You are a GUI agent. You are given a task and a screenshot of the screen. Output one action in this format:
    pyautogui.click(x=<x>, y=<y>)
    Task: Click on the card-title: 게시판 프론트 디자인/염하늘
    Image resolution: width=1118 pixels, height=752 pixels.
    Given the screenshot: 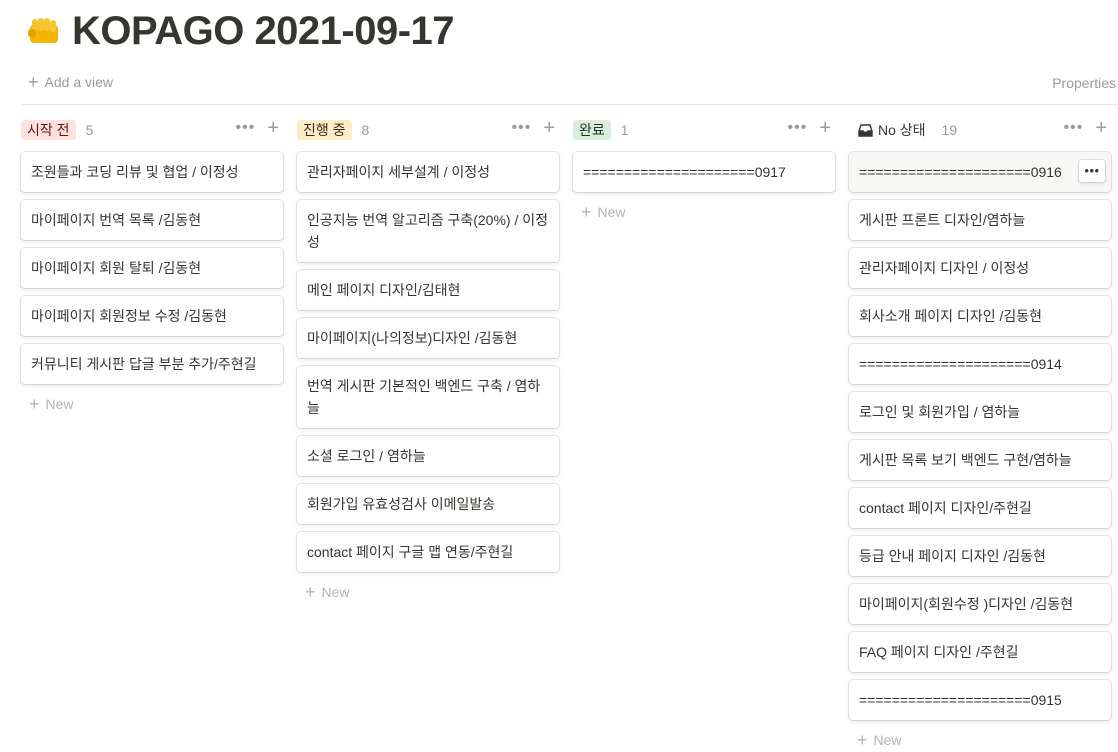 What is the action you would take?
    pyautogui.click(x=942, y=220)
    